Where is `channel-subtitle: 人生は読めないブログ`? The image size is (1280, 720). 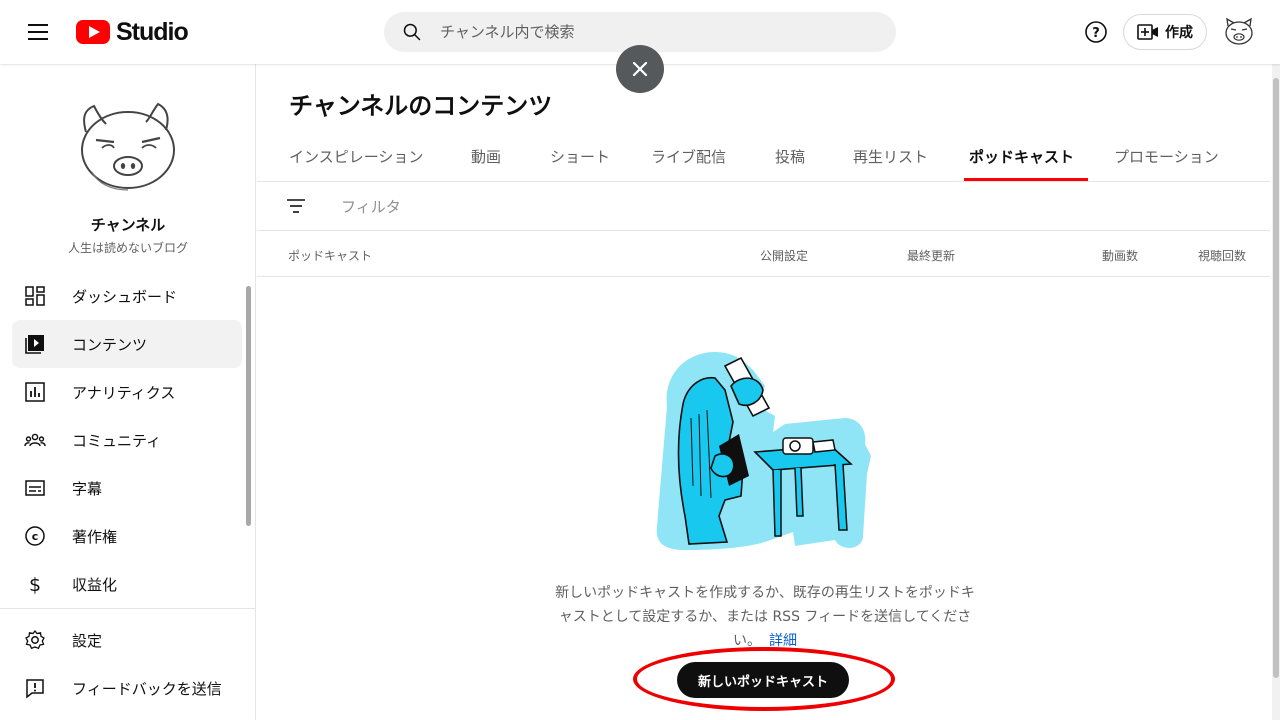 channel-subtitle: 人生は読めないブログ is located at coordinates (127, 248).